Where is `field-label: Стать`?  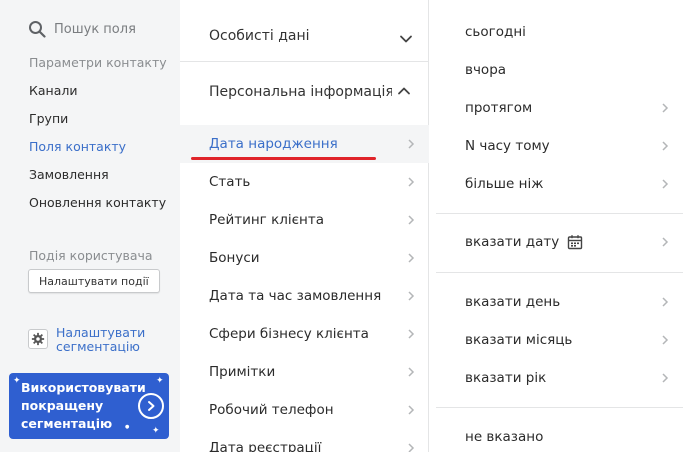 field-label: Стать is located at coordinates (230, 182).